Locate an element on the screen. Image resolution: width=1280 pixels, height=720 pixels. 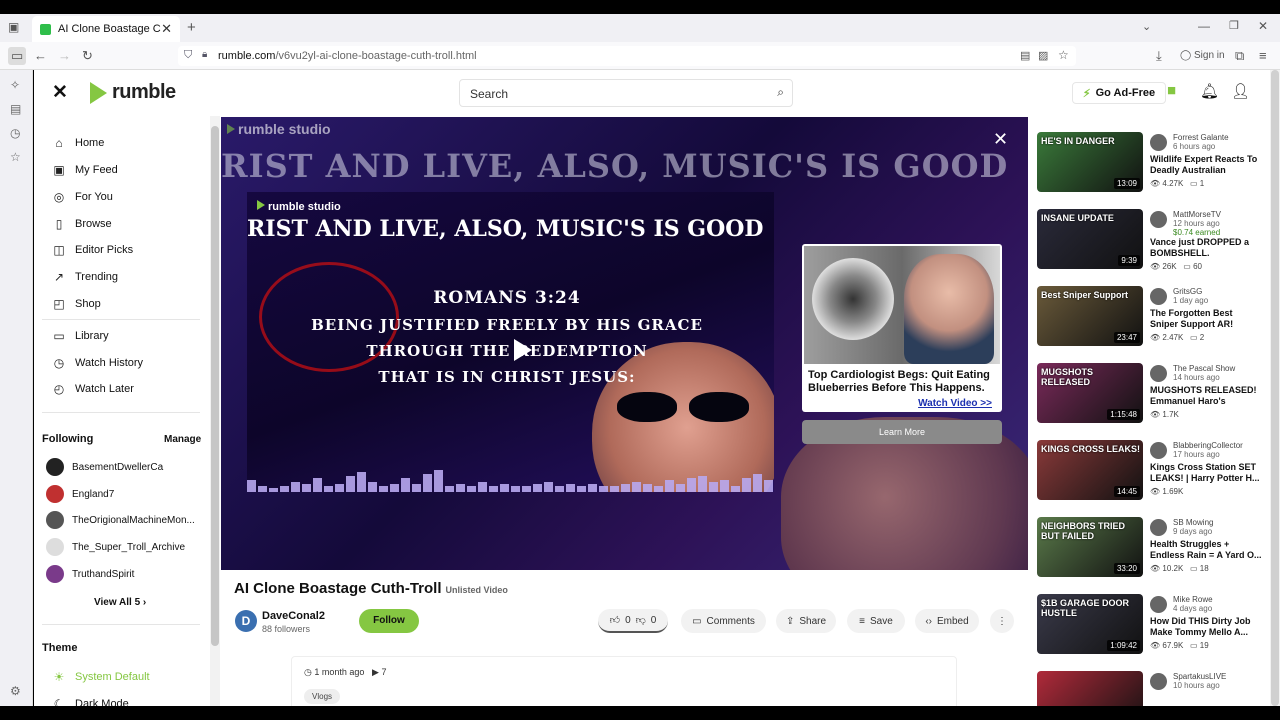
channel-name: MattMorseTV is located at coordinates (1197, 214).